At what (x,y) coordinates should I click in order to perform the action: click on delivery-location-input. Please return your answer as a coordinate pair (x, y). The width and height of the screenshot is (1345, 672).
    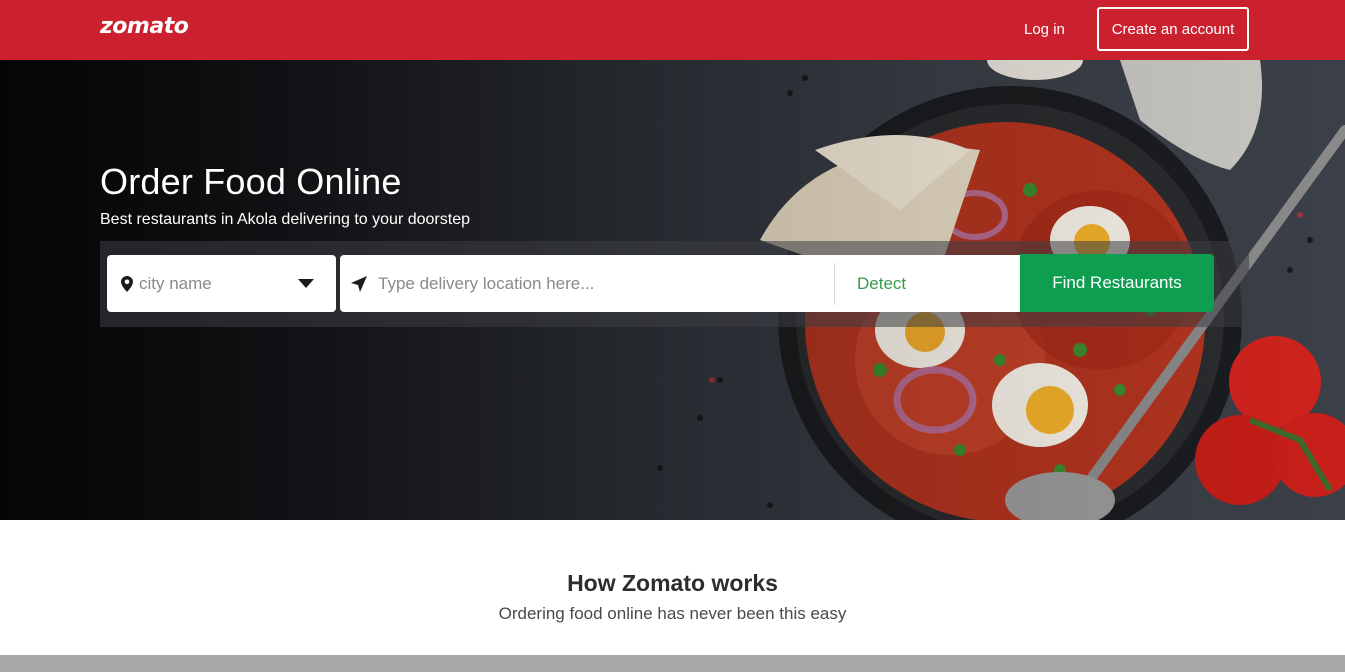
    Looking at the image, I should click on (606, 283).